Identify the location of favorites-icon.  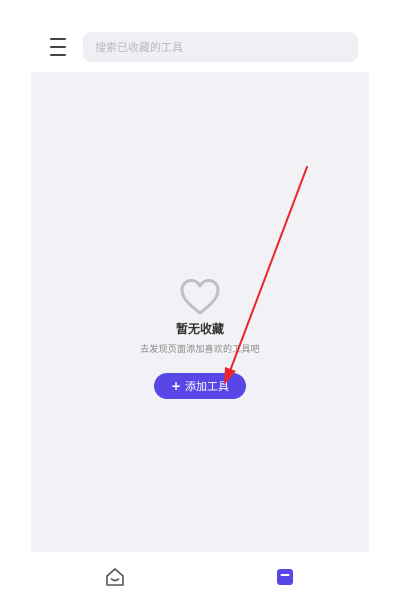
(285, 577).